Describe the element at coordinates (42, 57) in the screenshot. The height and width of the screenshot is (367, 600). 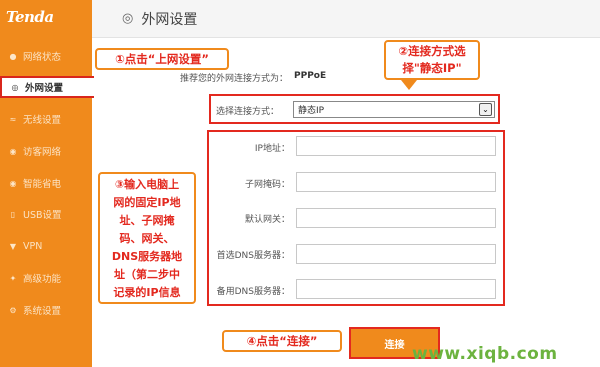
I see `sidebar-item-label: 网络状态` at that location.